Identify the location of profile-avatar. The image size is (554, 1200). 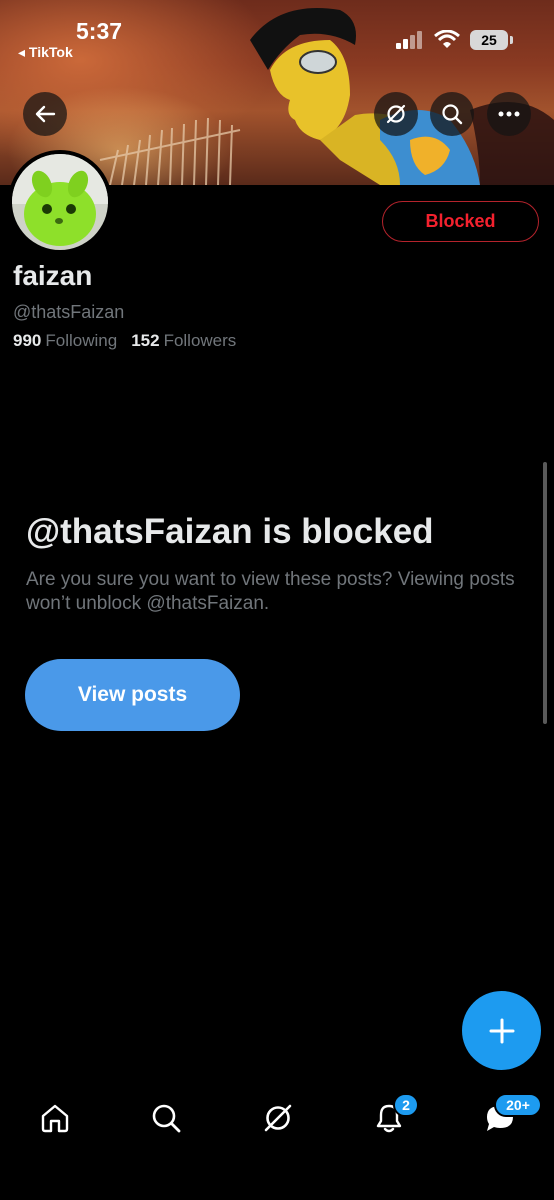
(60, 202).